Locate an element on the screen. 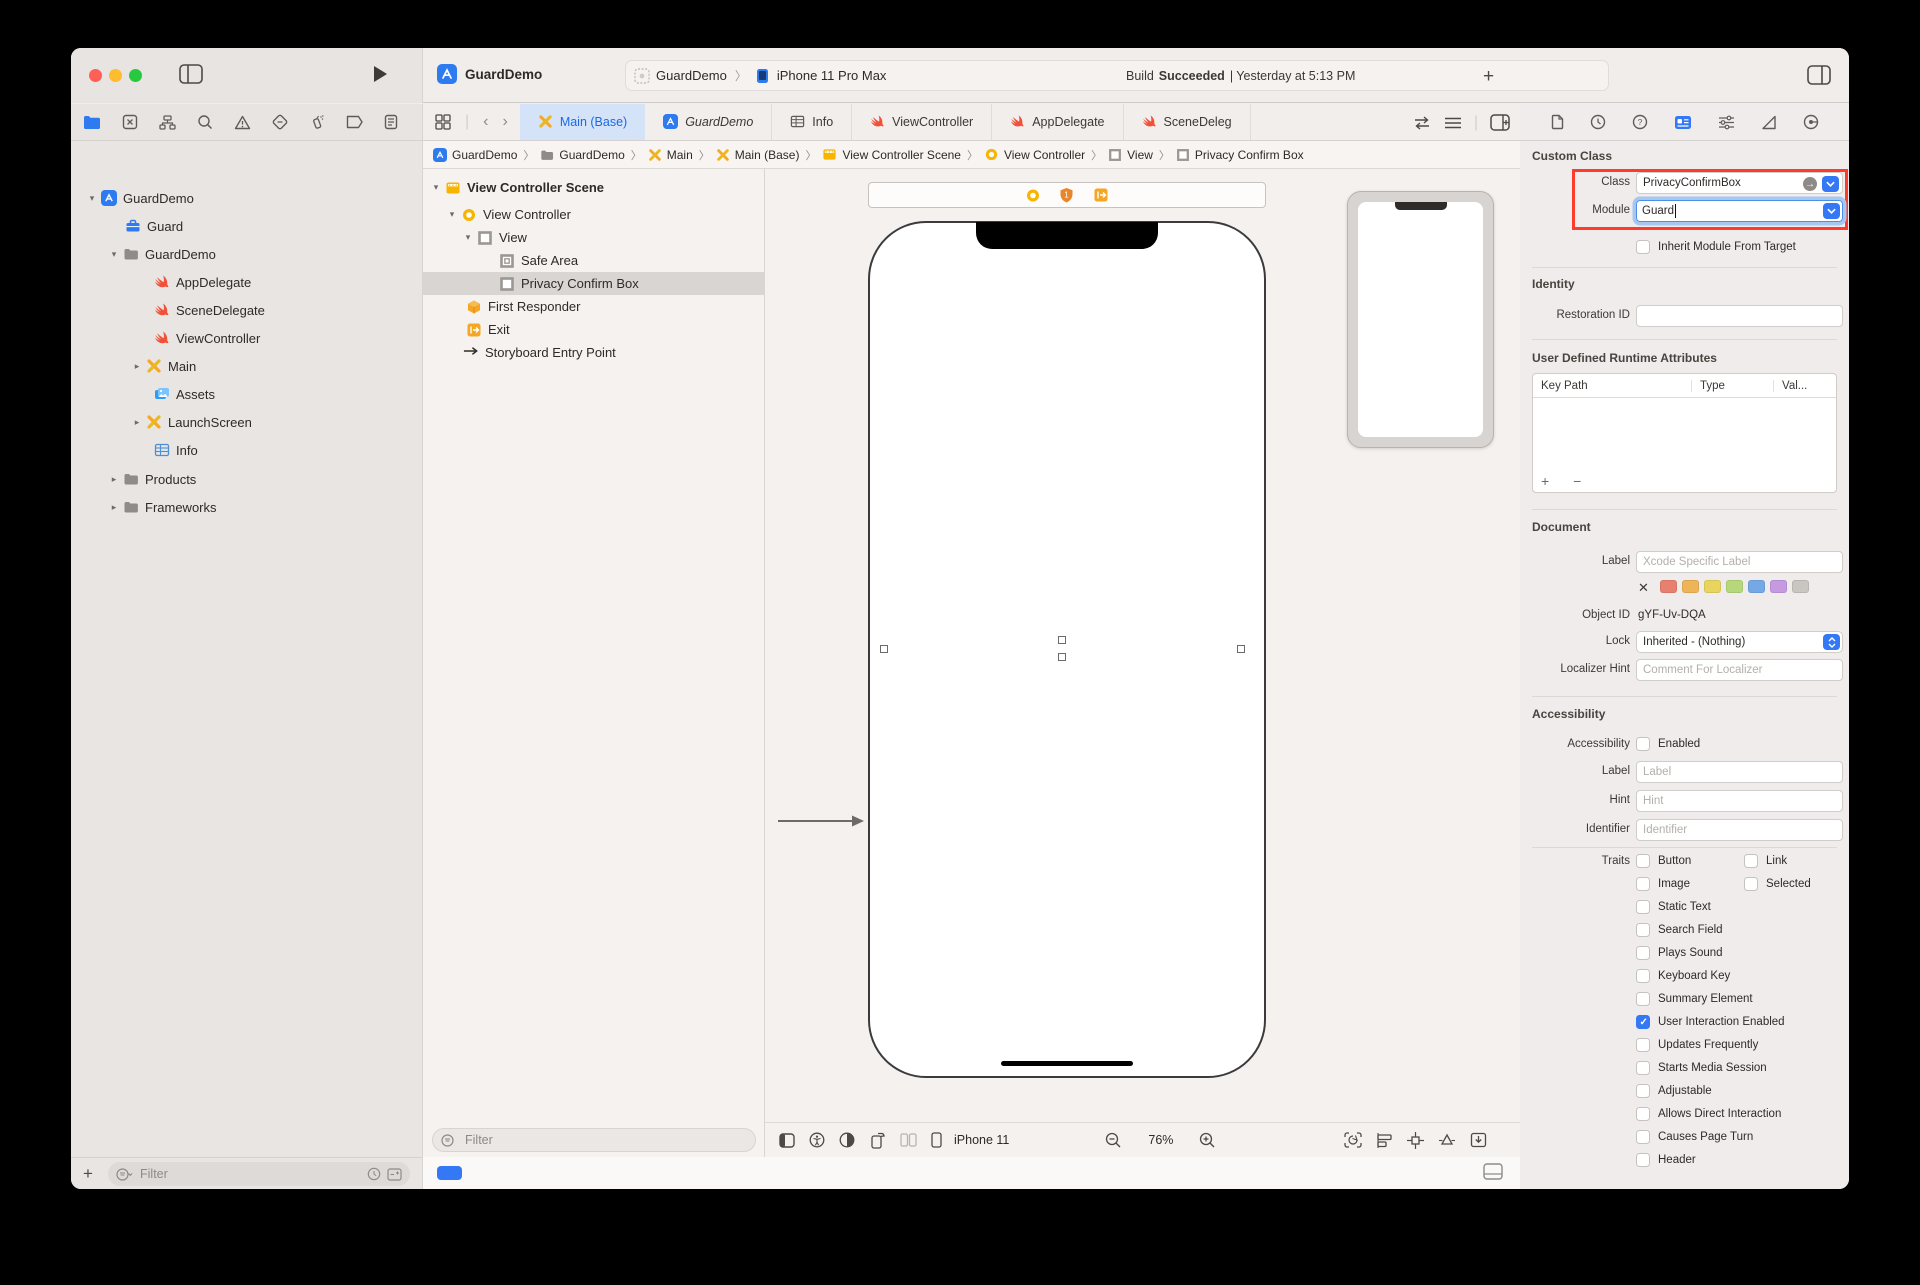 Image resolution: width=1920 pixels, height=1285 pixels. add-editor-icon is located at coordinates (1500, 122).